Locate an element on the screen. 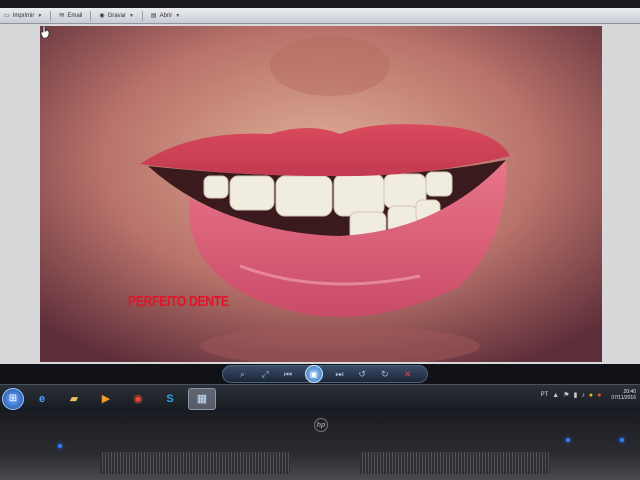 The image size is (640, 480). taskbar-photo-viewer: ▦ is located at coordinates (202, 398).